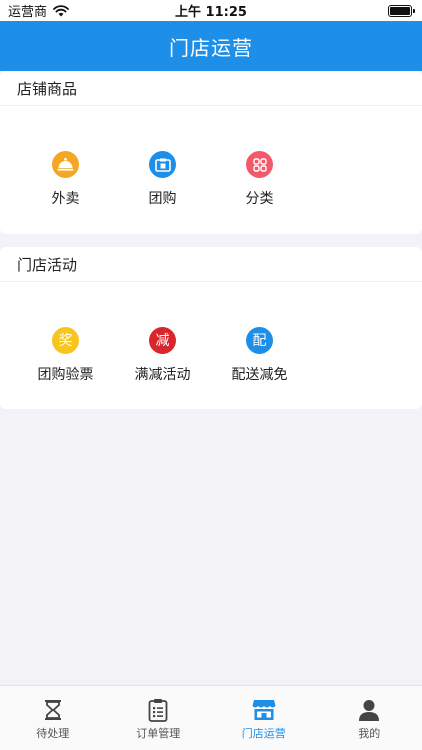 This screenshot has height=750, width=422. I want to click on tab-orders: 订单管理, so click(159, 718).